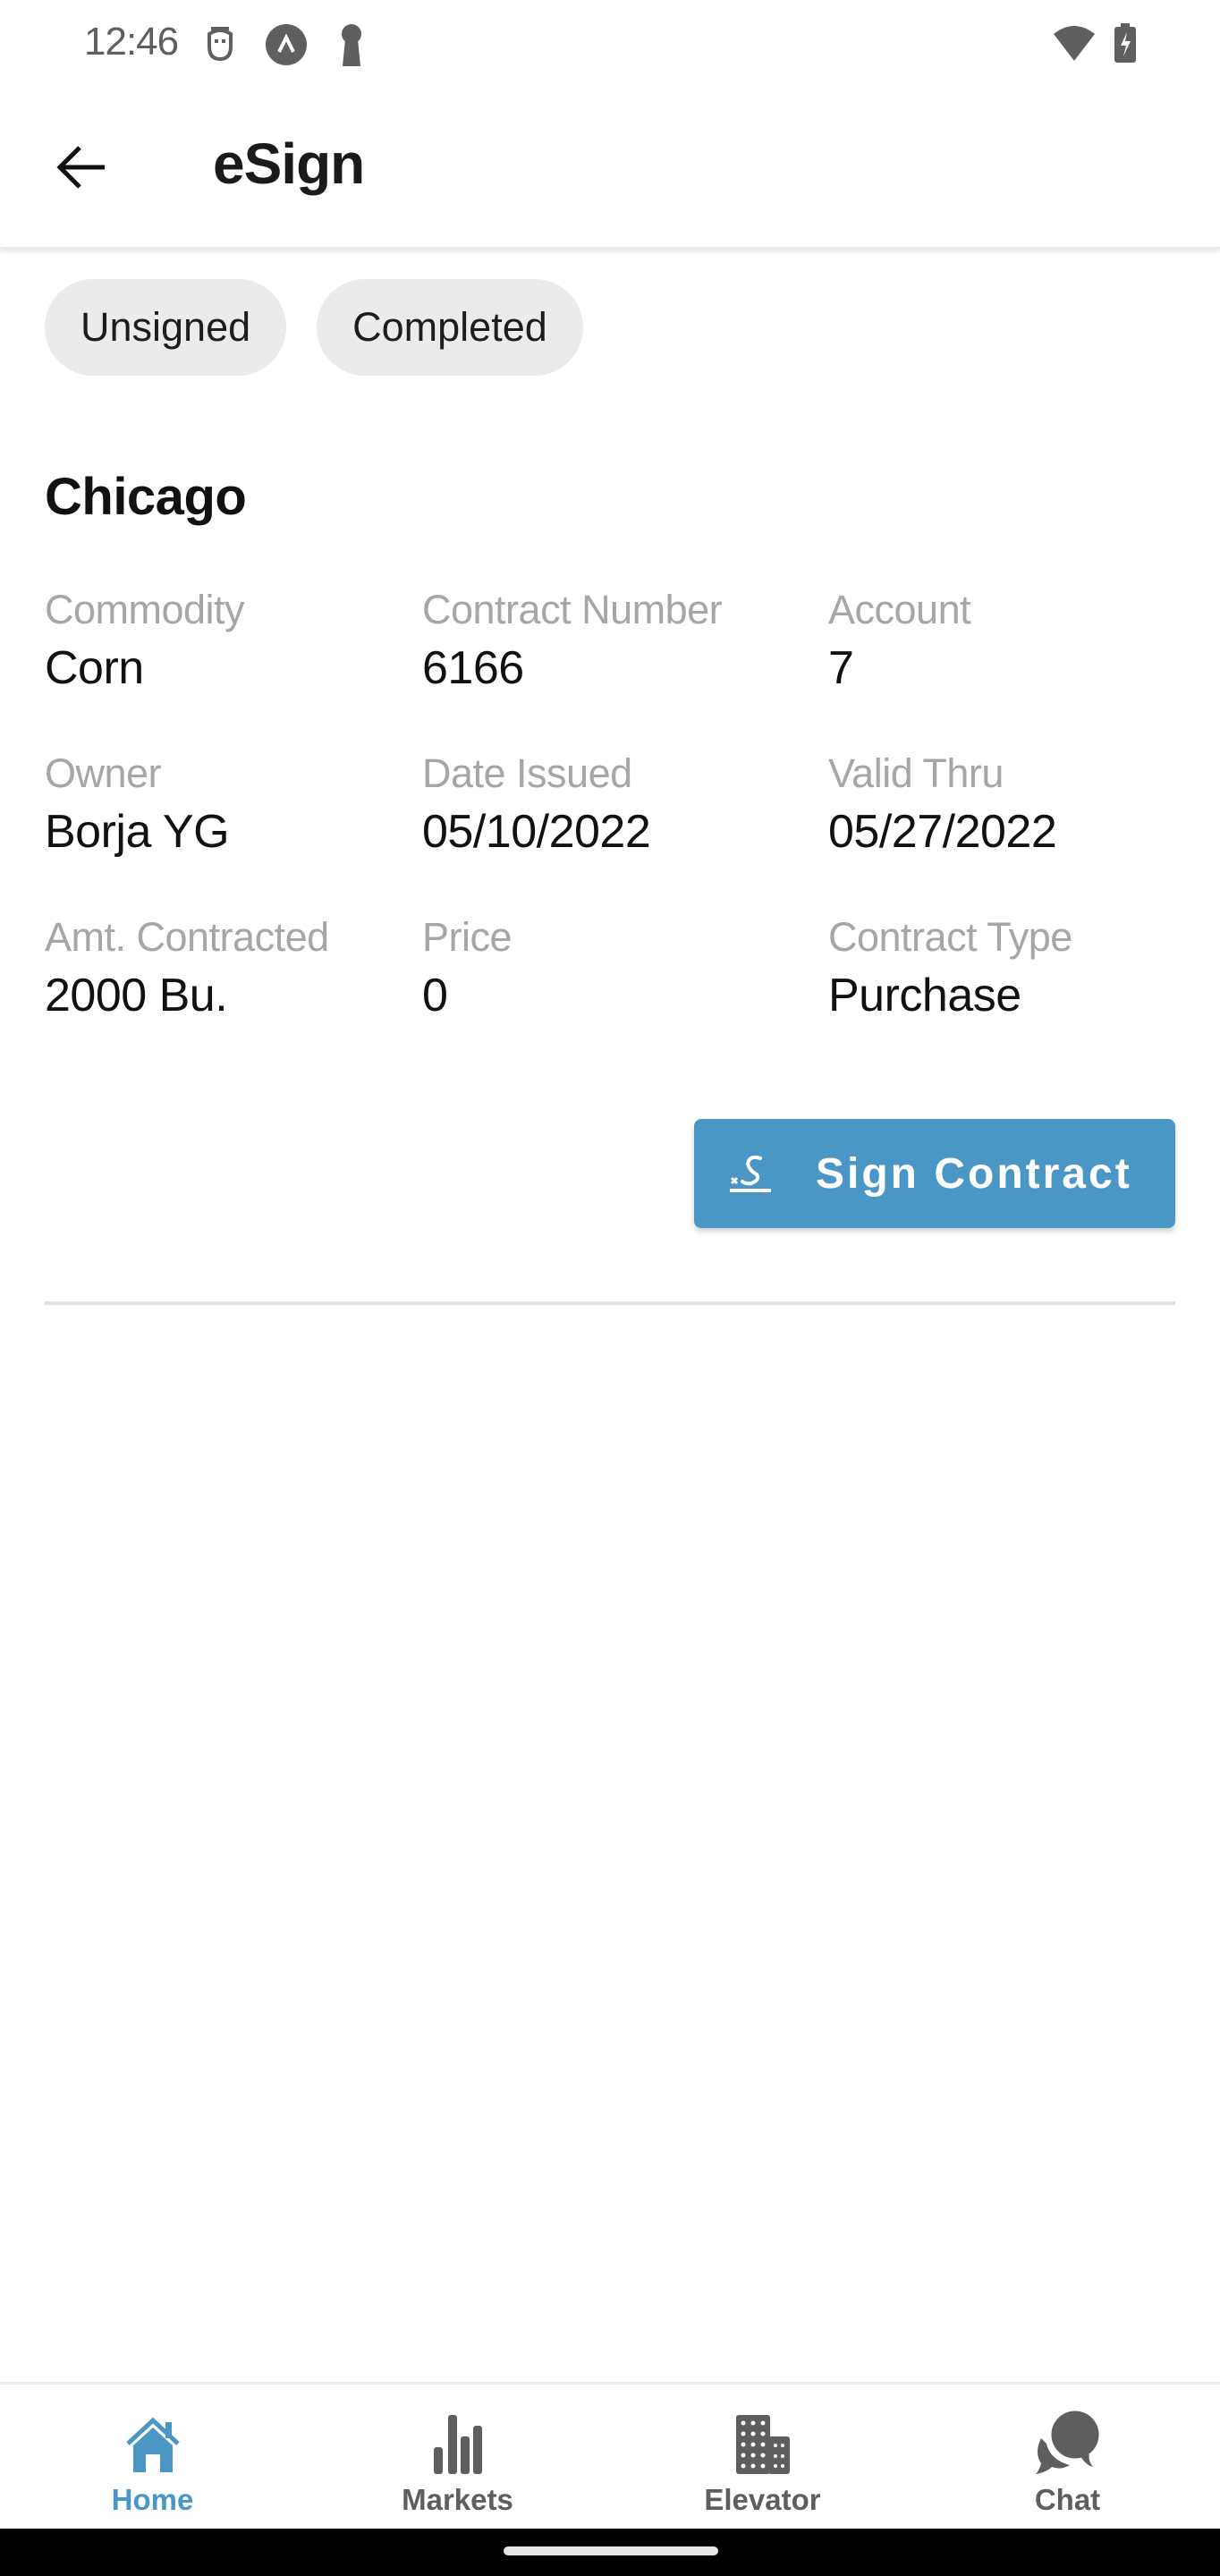 The width and height of the screenshot is (1220, 2576). I want to click on field-amt-contracted: Amt. Contracted 2000 Bu., so click(187, 969).